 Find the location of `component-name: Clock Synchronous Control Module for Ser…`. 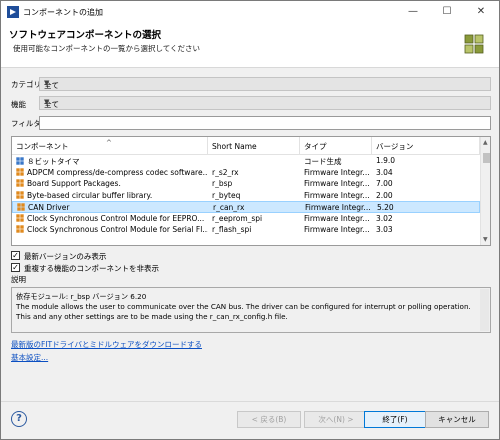

component-name: Clock Synchronous Control Module for Ser… is located at coordinates (117, 229).